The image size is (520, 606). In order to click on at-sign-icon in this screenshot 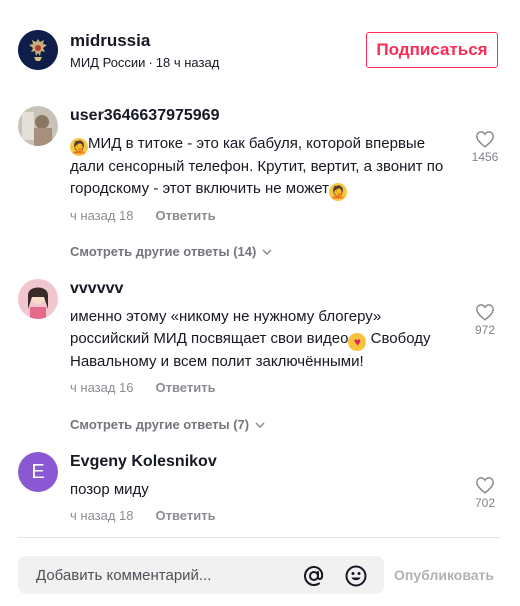, I will do `click(313, 576)`.